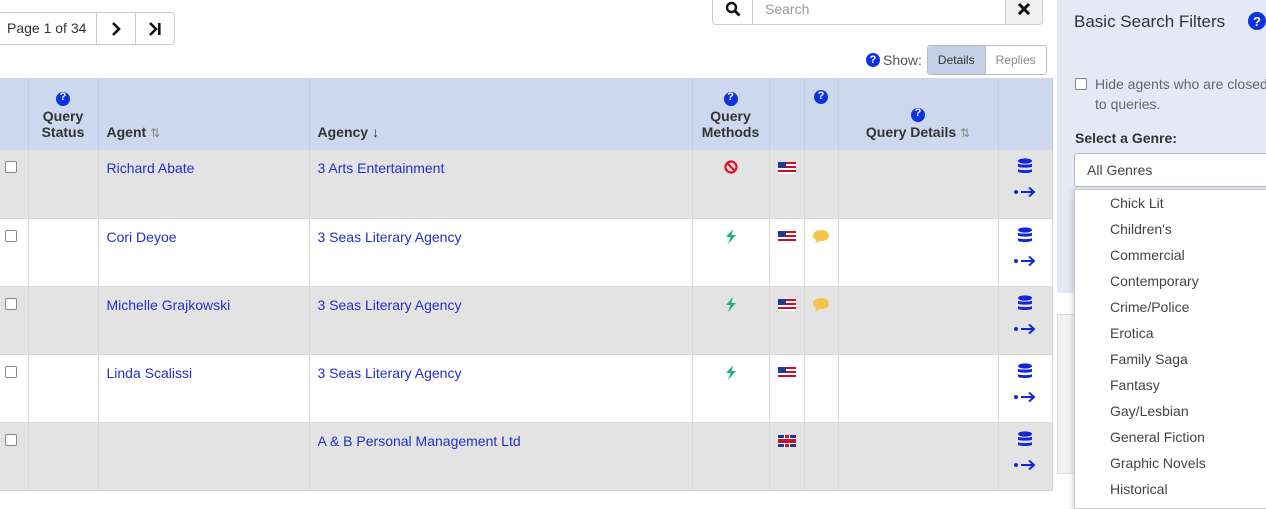  I want to click on query-status-column-header: ? Query Status, so click(63, 114).